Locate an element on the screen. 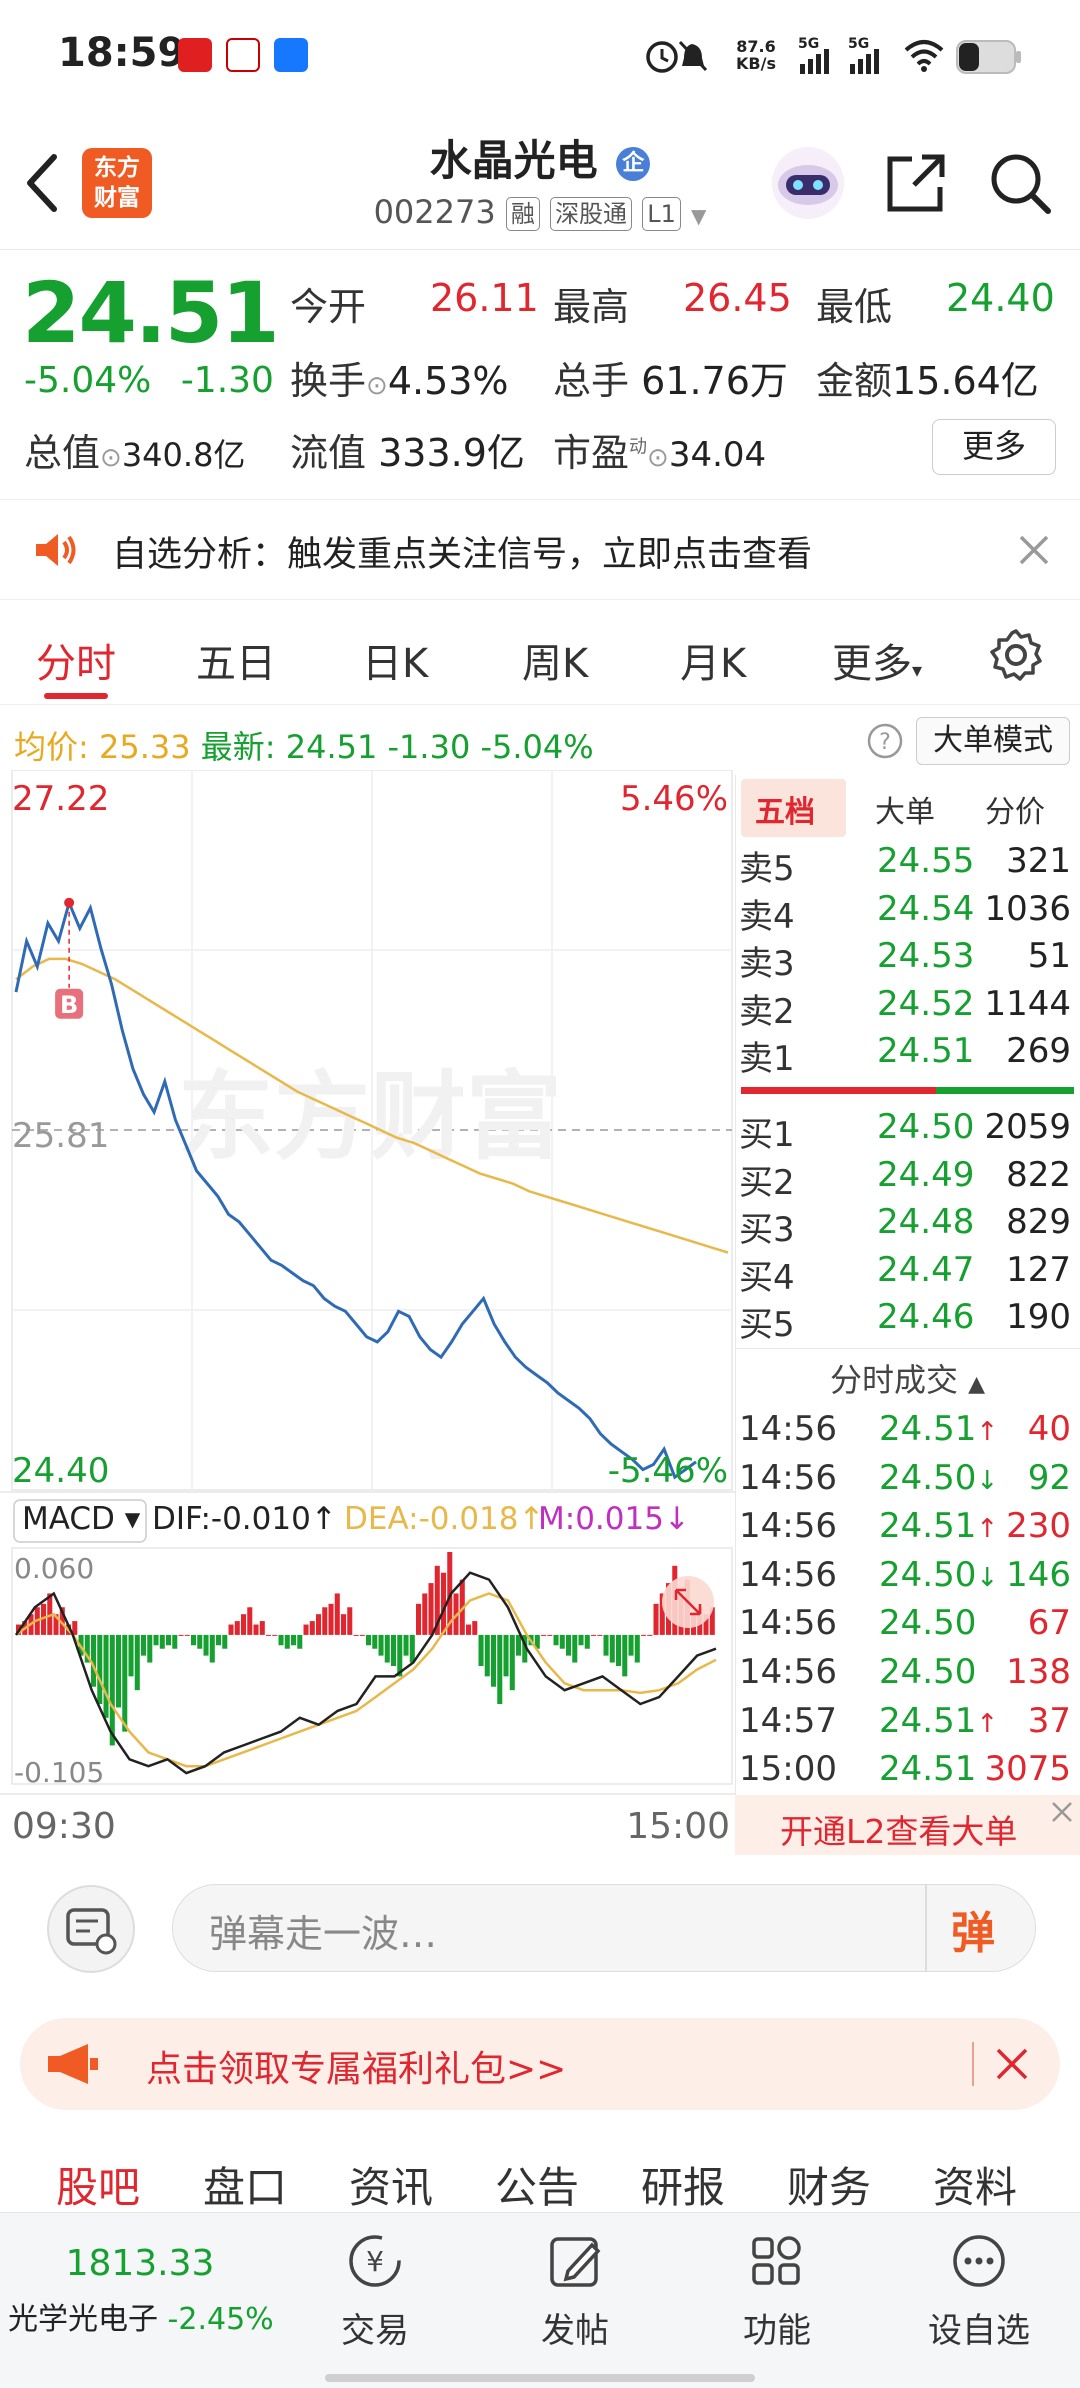 The height and width of the screenshot is (2388, 1080). big-order-mode-button: 大单模式 is located at coordinates (993, 741).